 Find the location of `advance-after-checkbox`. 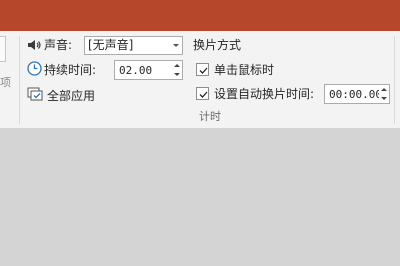

advance-after-checkbox is located at coordinates (202, 93).